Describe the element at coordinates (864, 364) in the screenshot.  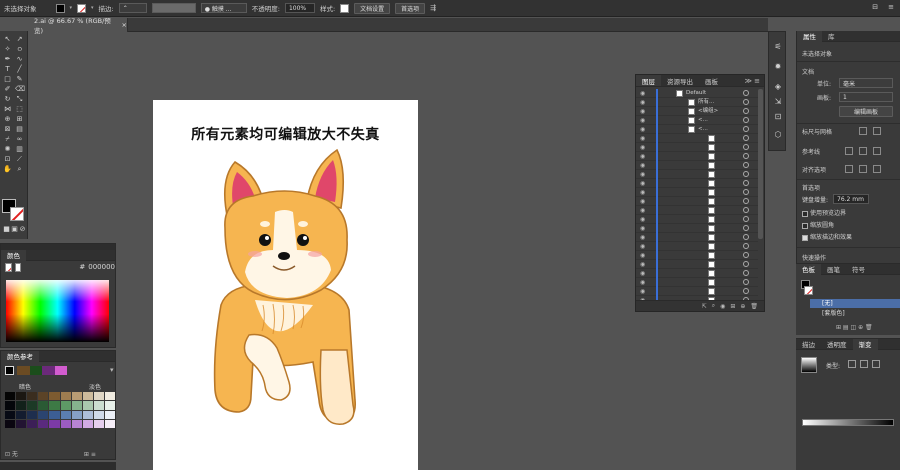
I see `radial-gradient-icon` at that location.